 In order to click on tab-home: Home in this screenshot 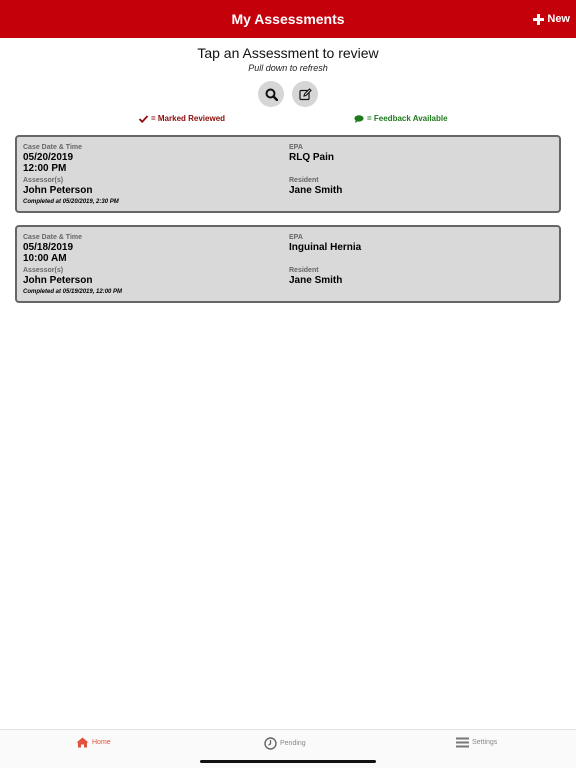, I will do `click(93, 742)`.